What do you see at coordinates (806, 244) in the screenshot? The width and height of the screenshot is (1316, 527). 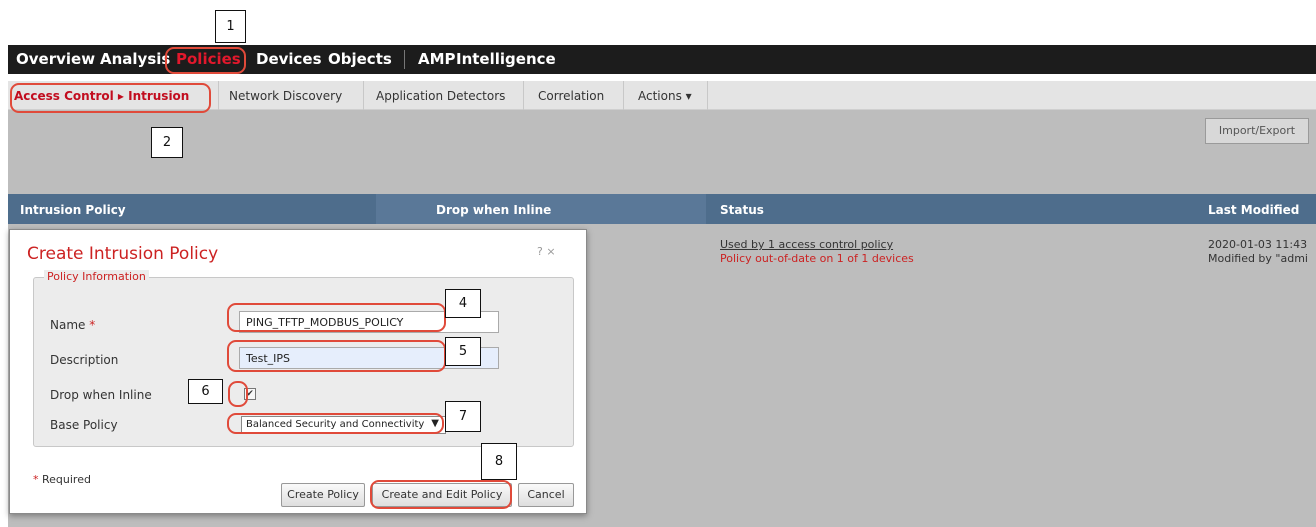 I see `status-link: Used by 1 access control policy` at bounding box center [806, 244].